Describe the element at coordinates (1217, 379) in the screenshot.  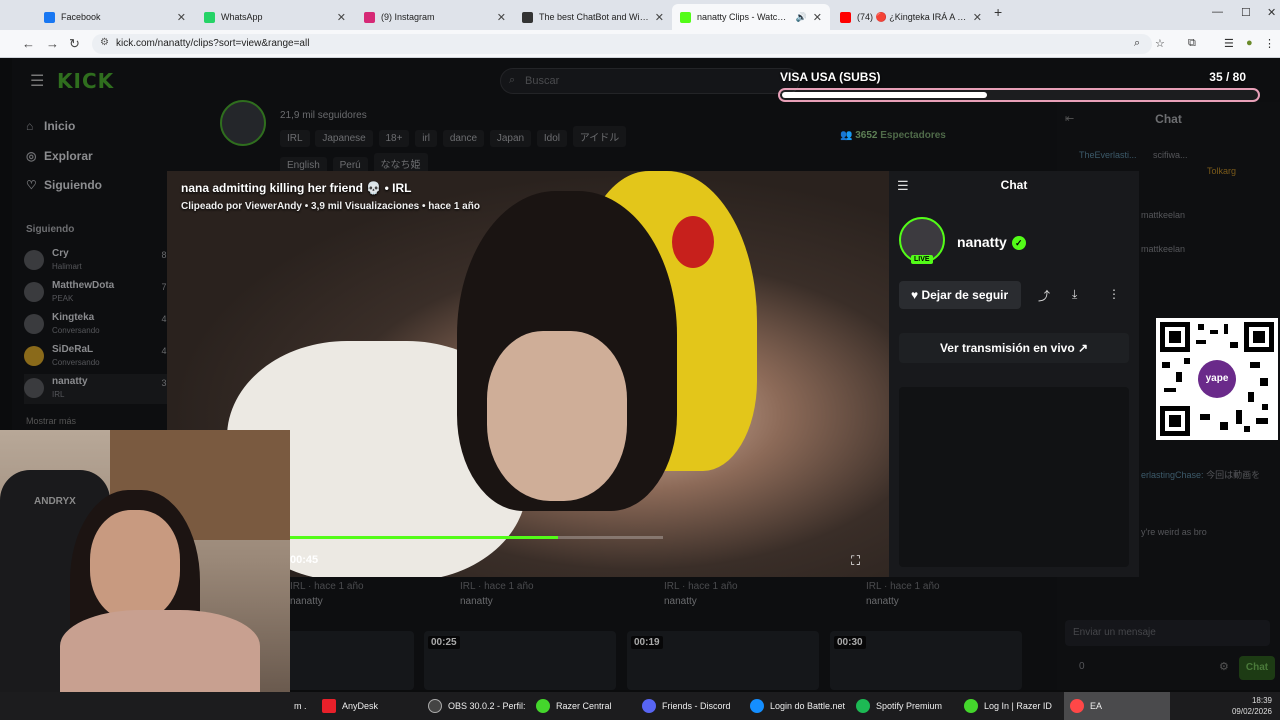
I see `yape-logo: yape` at that location.